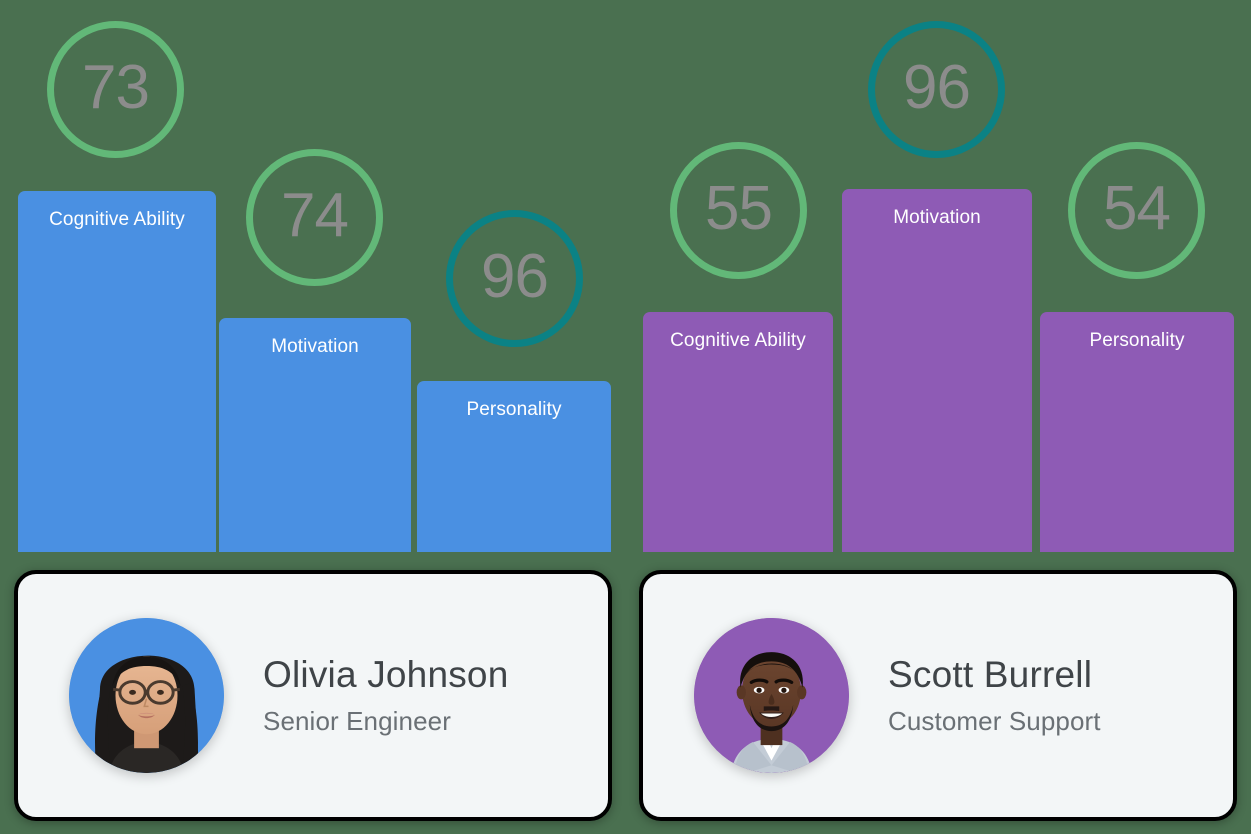  I want to click on avatar-olivia-johnson, so click(146, 695).